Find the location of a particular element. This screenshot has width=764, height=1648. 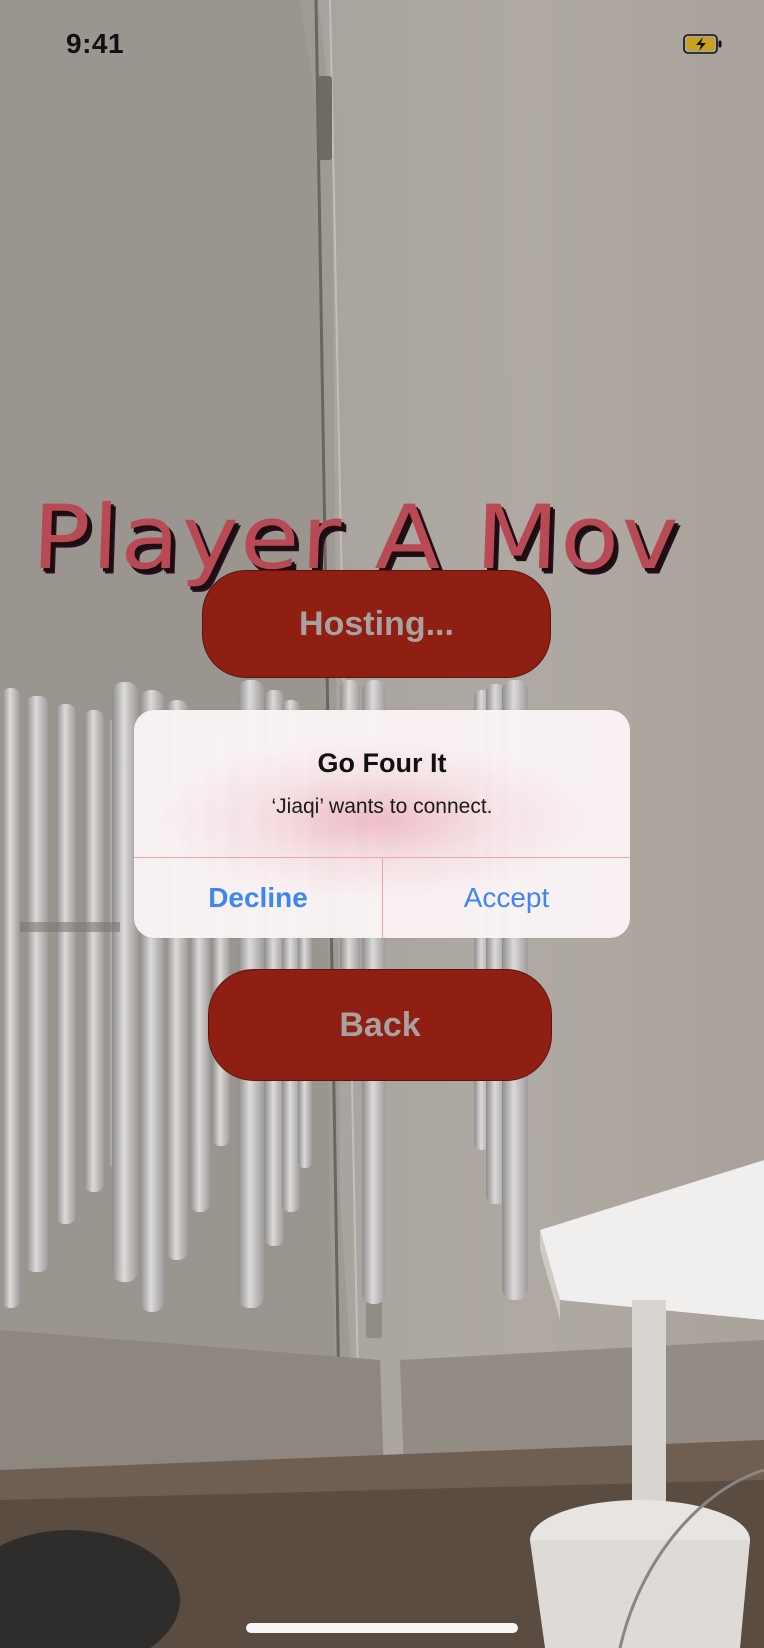

back-button: Back is located at coordinates (380, 1025).